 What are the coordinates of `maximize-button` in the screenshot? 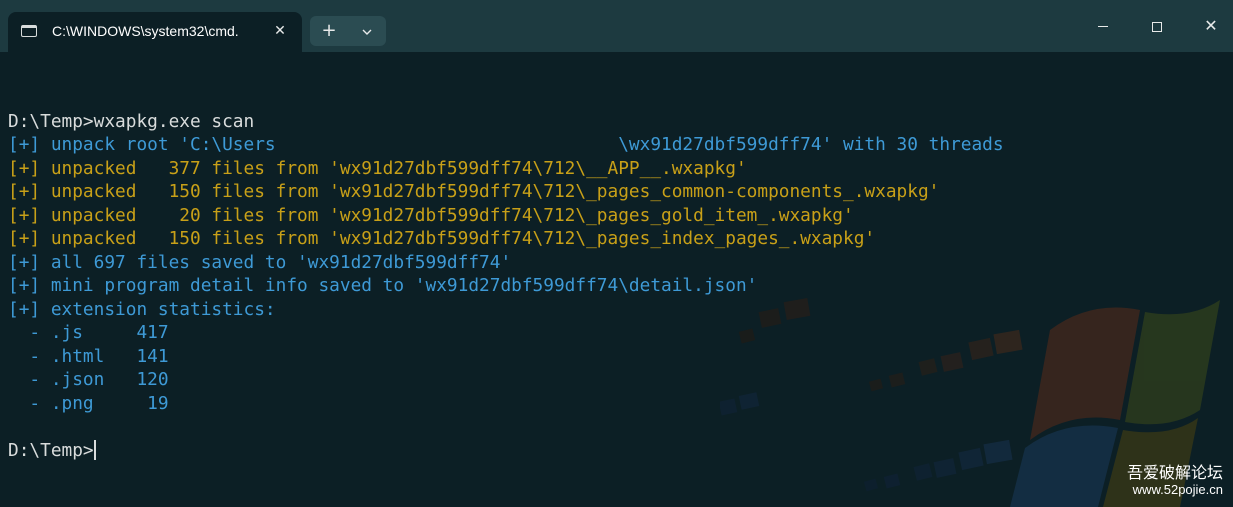 It's located at (1157, 26).